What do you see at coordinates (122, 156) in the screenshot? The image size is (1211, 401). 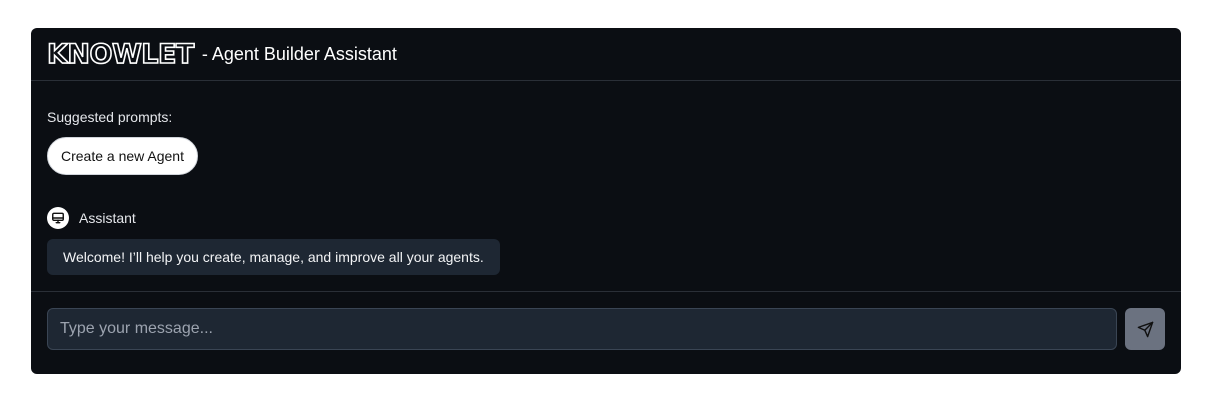 I see `suggested-prompt-create-agent: Create a new Agent` at bounding box center [122, 156].